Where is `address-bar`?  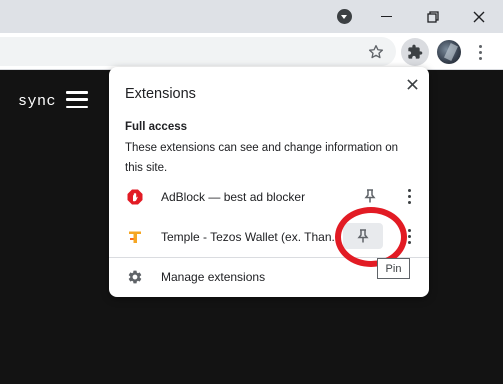 address-bar is located at coordinates (198, 51).